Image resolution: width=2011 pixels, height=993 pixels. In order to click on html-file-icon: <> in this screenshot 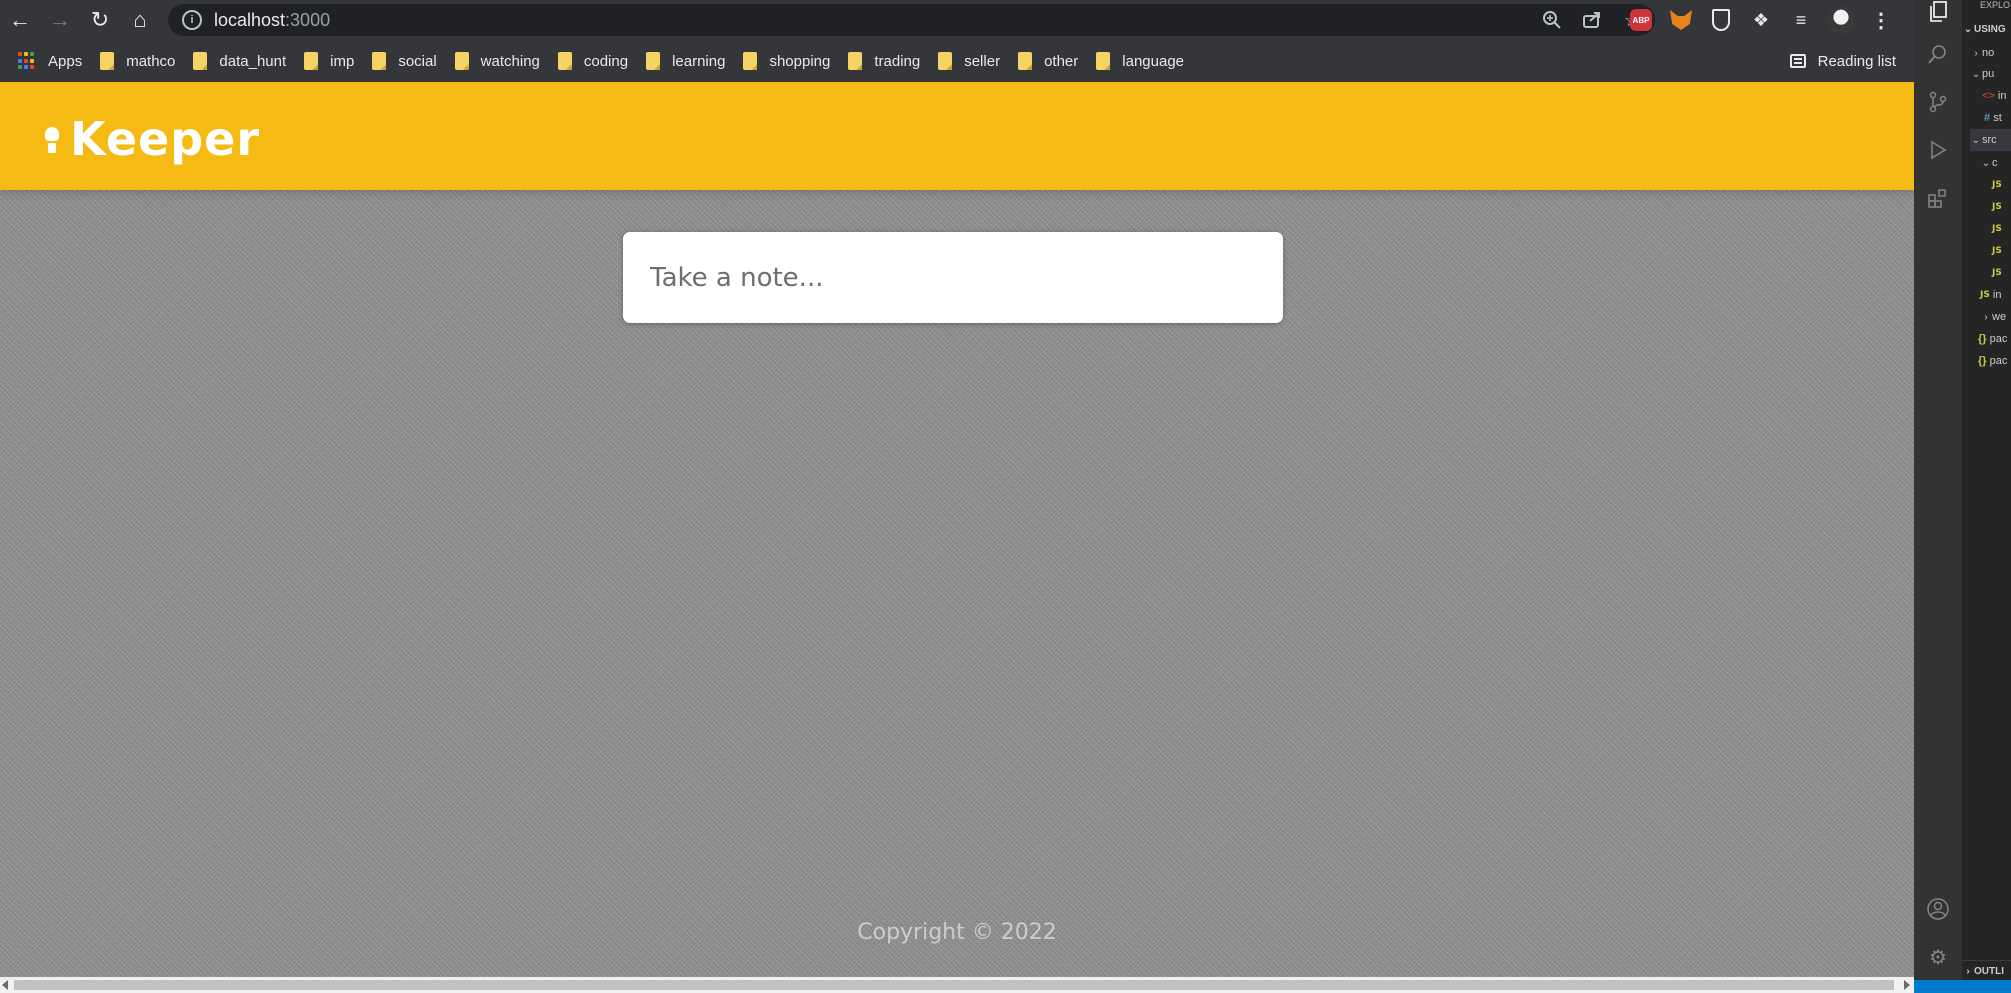, I will do `click(1988, 96)`.